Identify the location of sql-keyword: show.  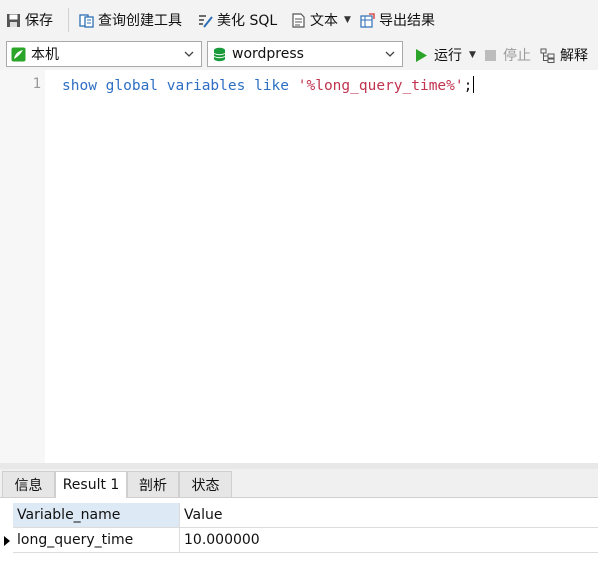
(79, 86).